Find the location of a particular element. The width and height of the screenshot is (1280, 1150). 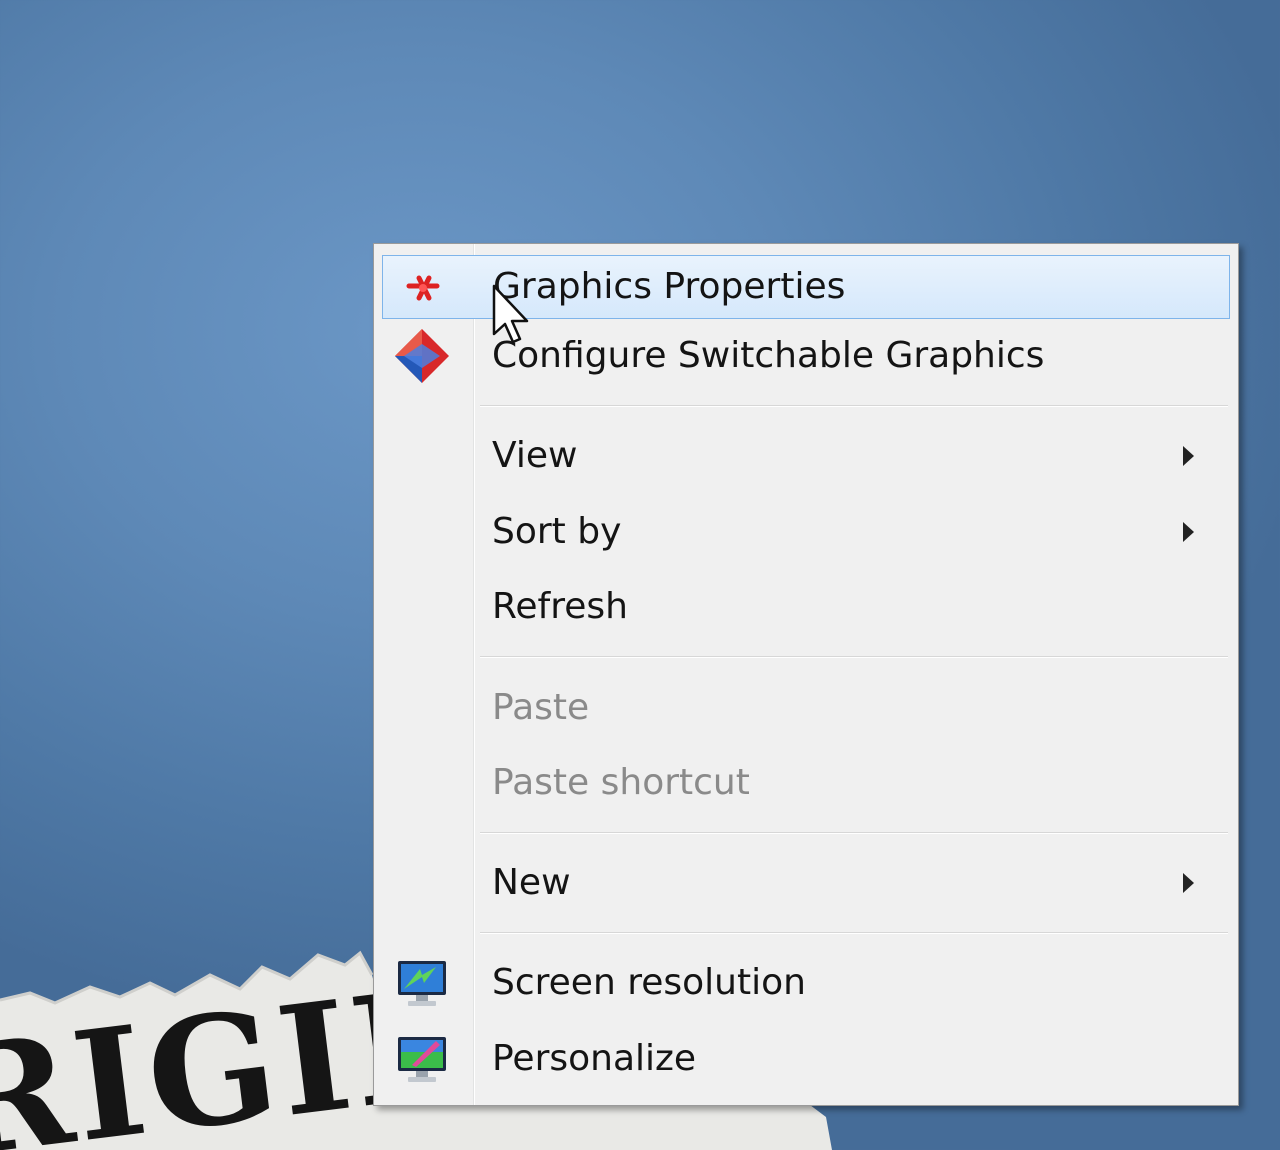

menu-item-label: Sort by is located at coordinates (557, 531).